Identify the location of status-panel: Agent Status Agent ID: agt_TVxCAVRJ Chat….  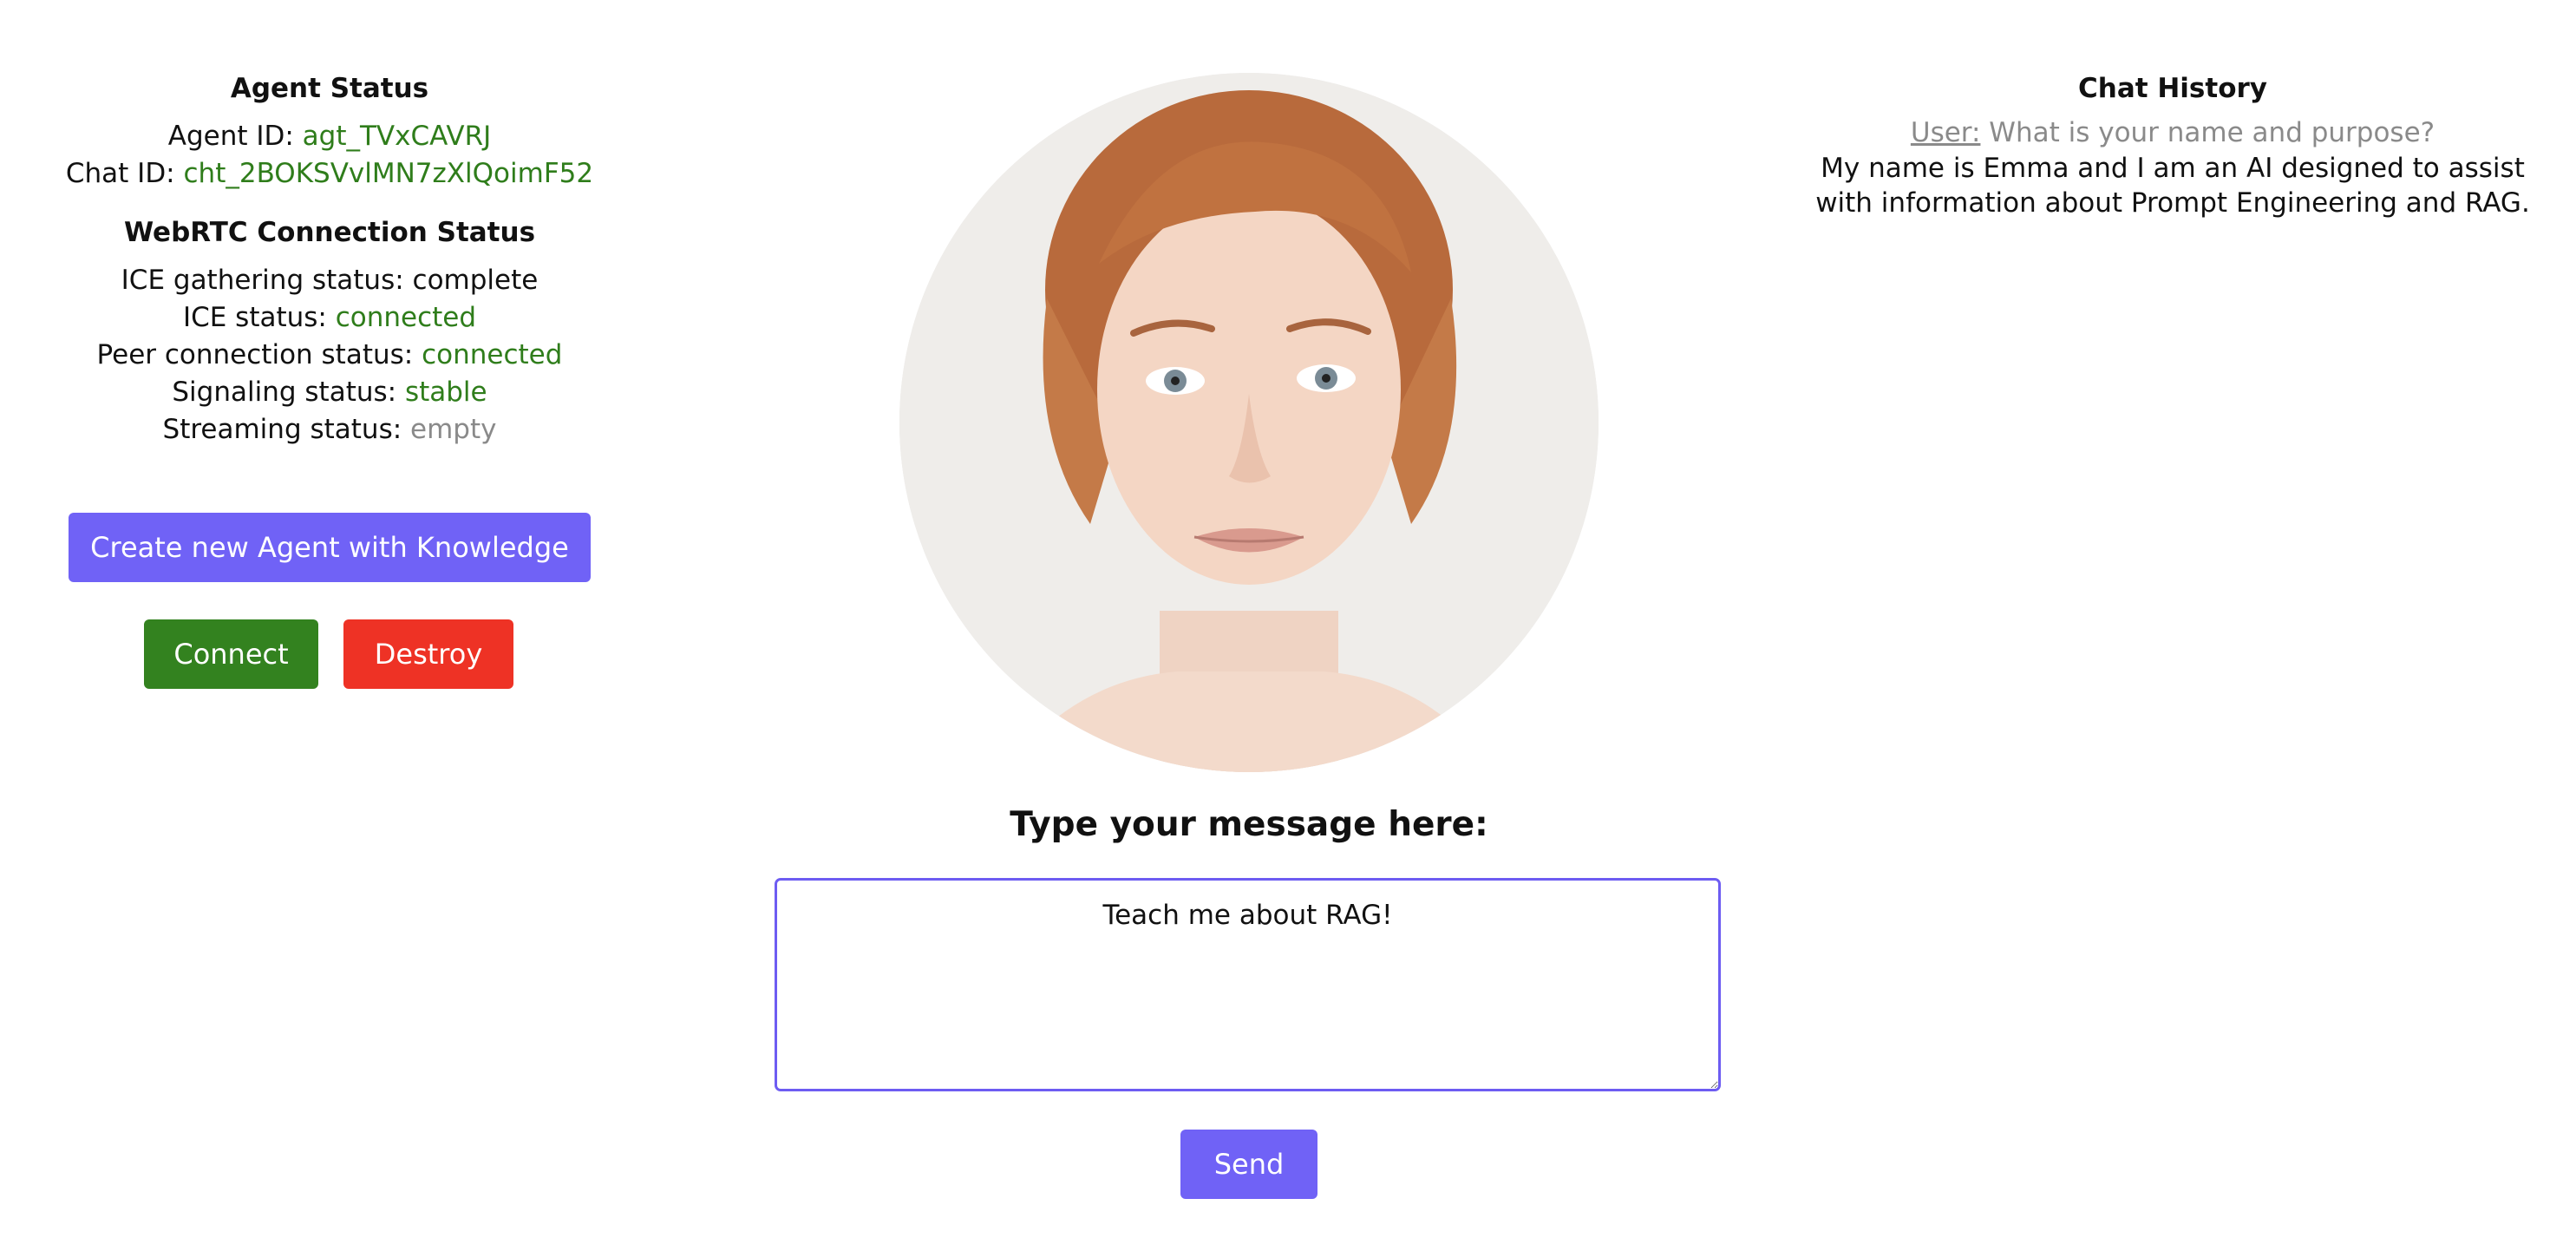
(329, 259).